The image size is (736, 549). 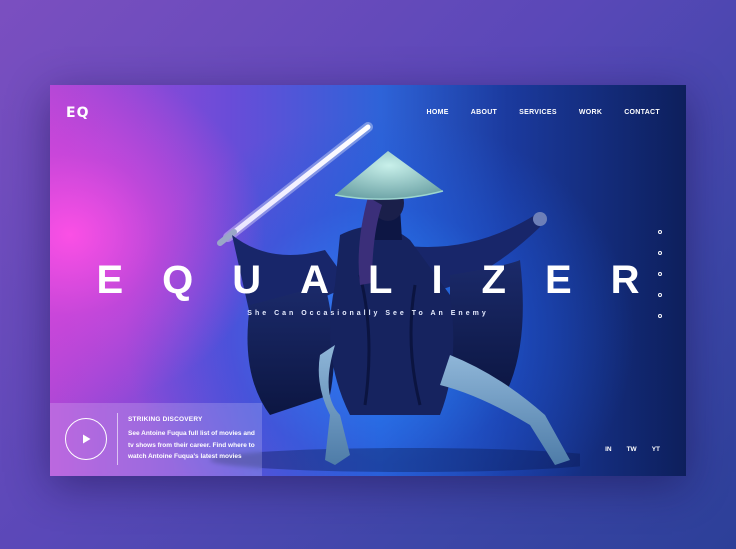 I want to click on play-button, so click(x=86, y=439).